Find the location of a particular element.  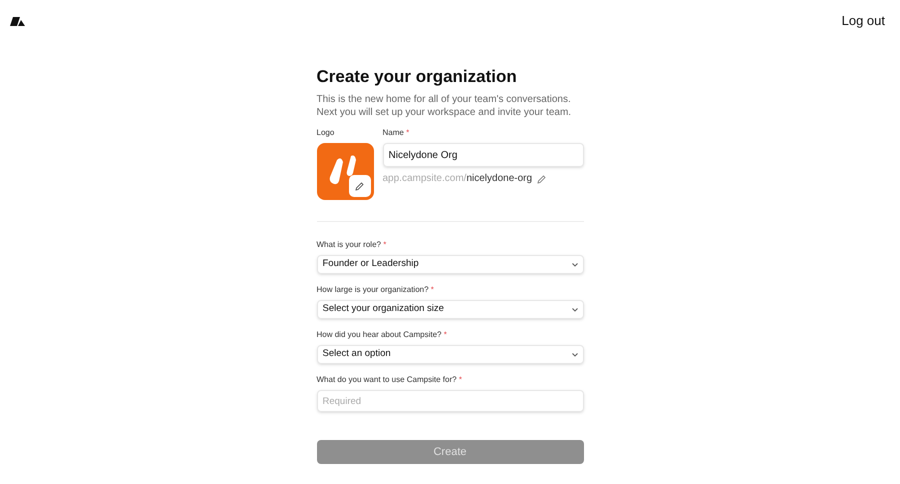

field-label: How large is your organization? * is located at coordinates (375, 290).